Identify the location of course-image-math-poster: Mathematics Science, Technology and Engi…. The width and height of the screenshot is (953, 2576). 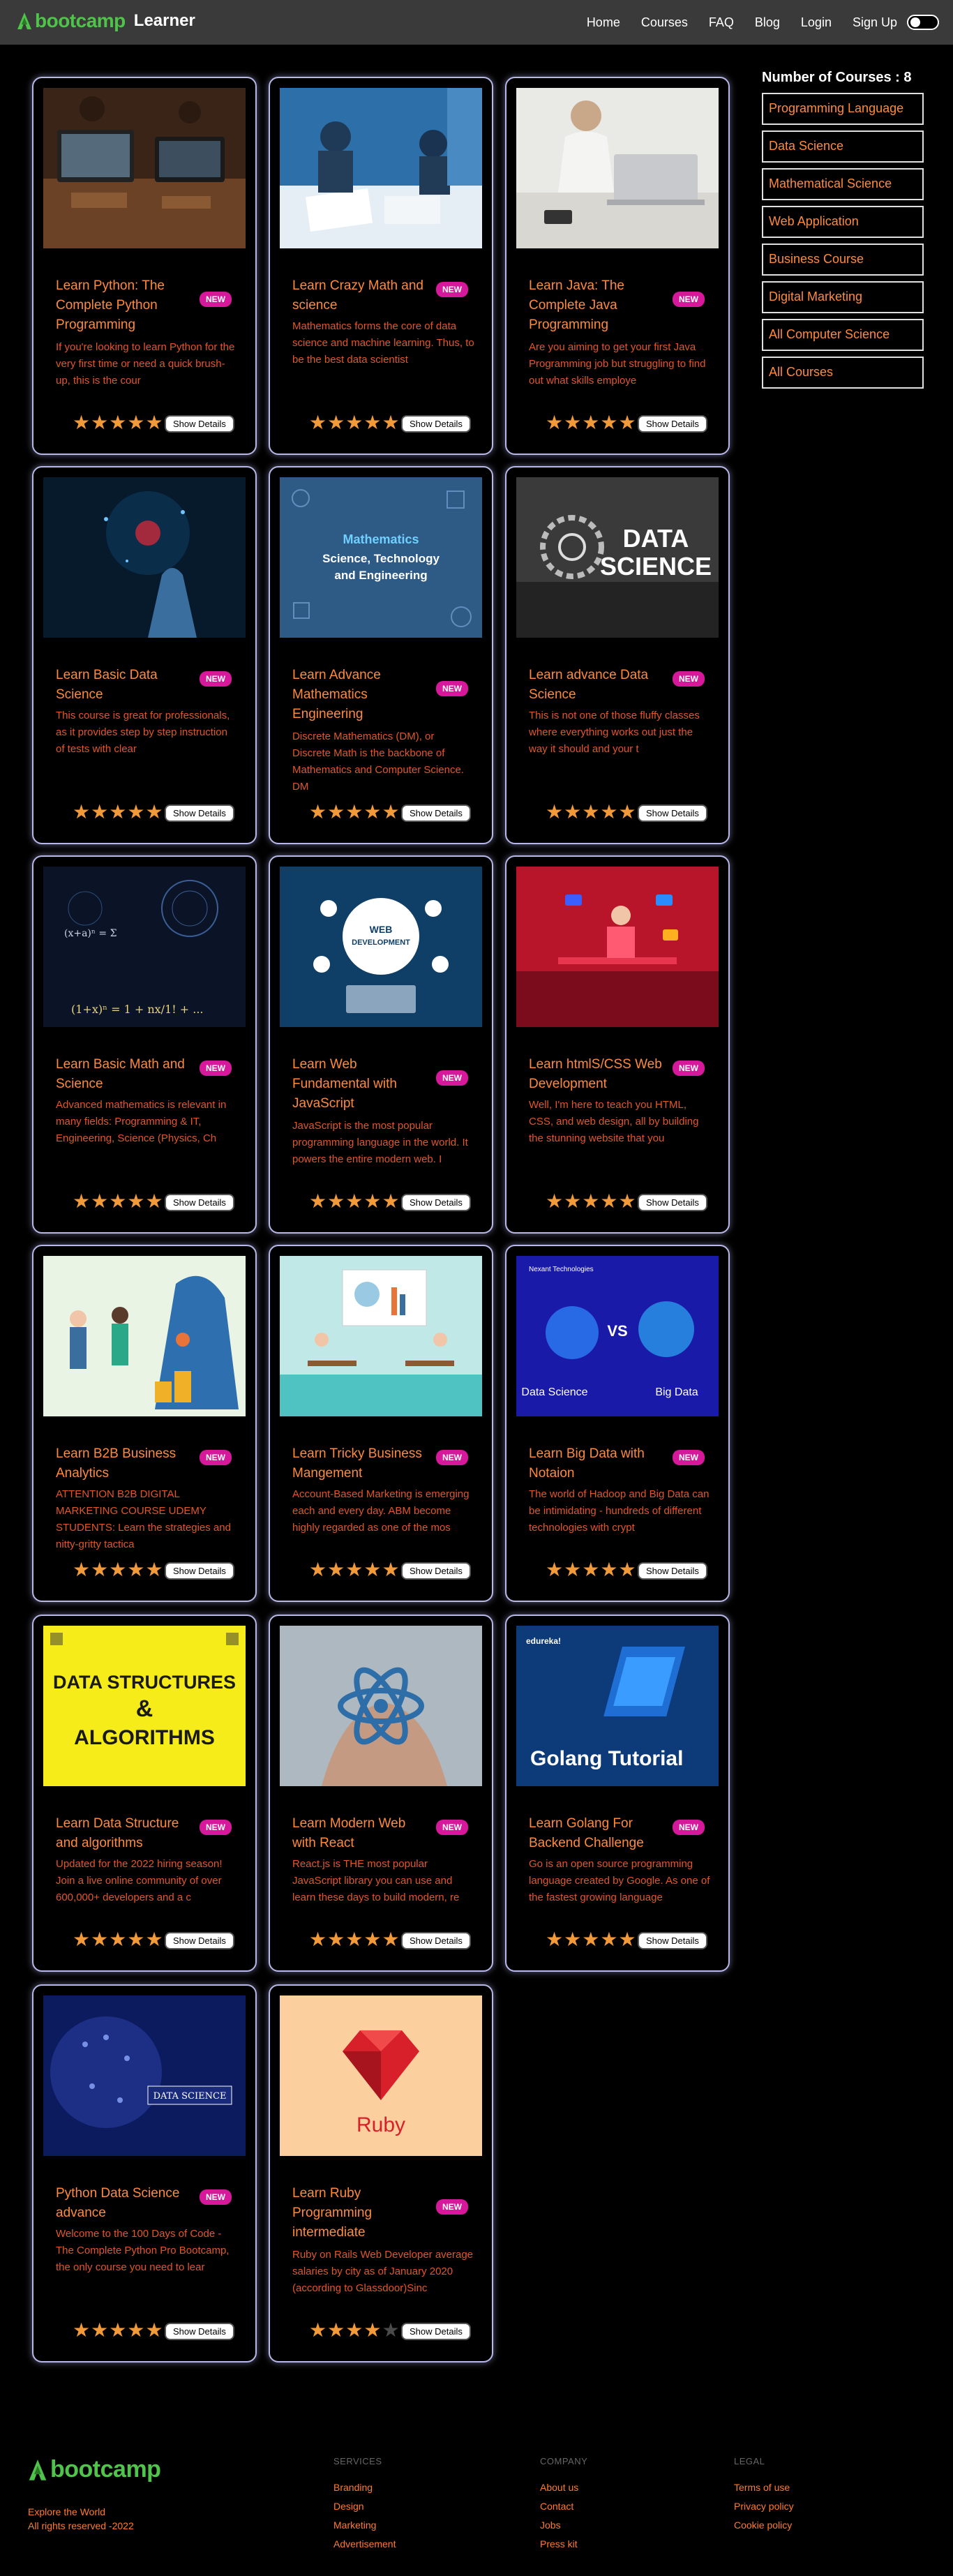
(381, 557).